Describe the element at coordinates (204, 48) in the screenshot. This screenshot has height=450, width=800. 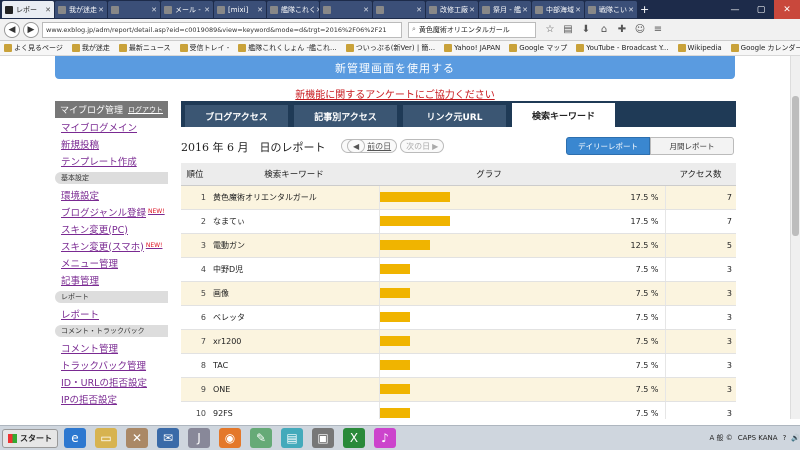
I see `bookmark-item: 受信トレイ -` at that location.